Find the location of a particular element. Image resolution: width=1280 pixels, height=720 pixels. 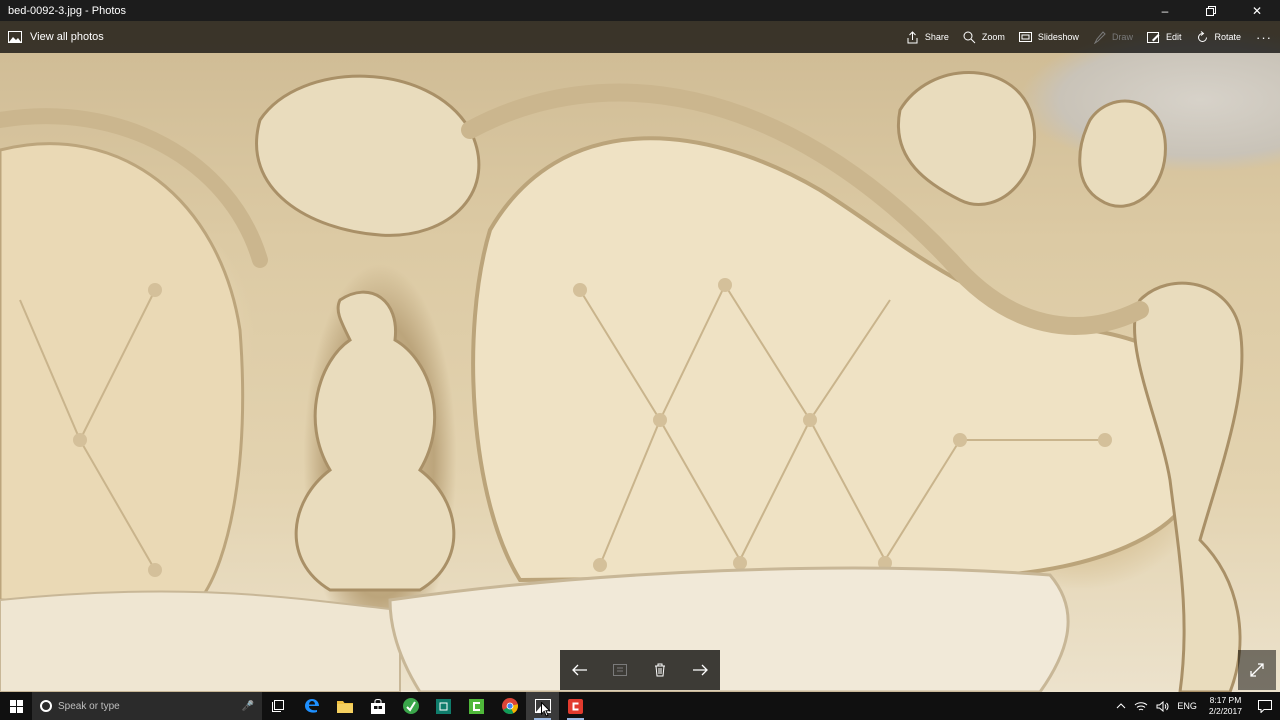

previous-photo-button is located at coordinates (580, 670).